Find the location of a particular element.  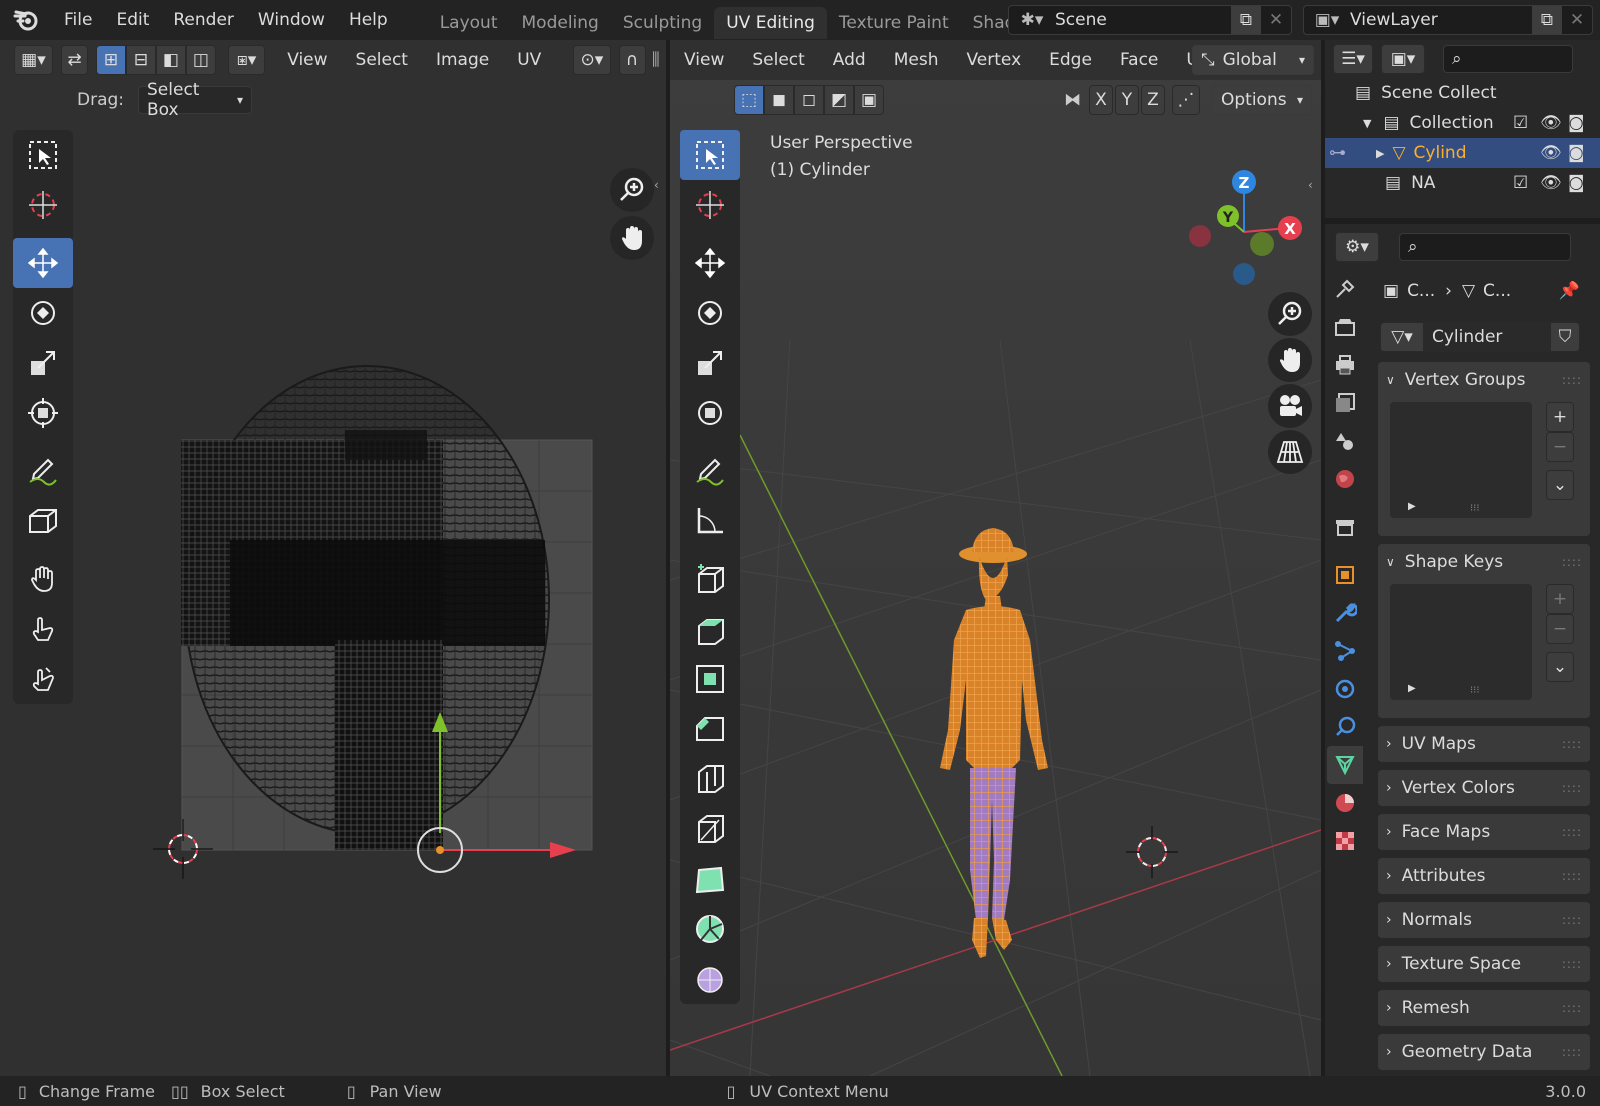

vp-zoom-button is located at coordinates (1290, 314).